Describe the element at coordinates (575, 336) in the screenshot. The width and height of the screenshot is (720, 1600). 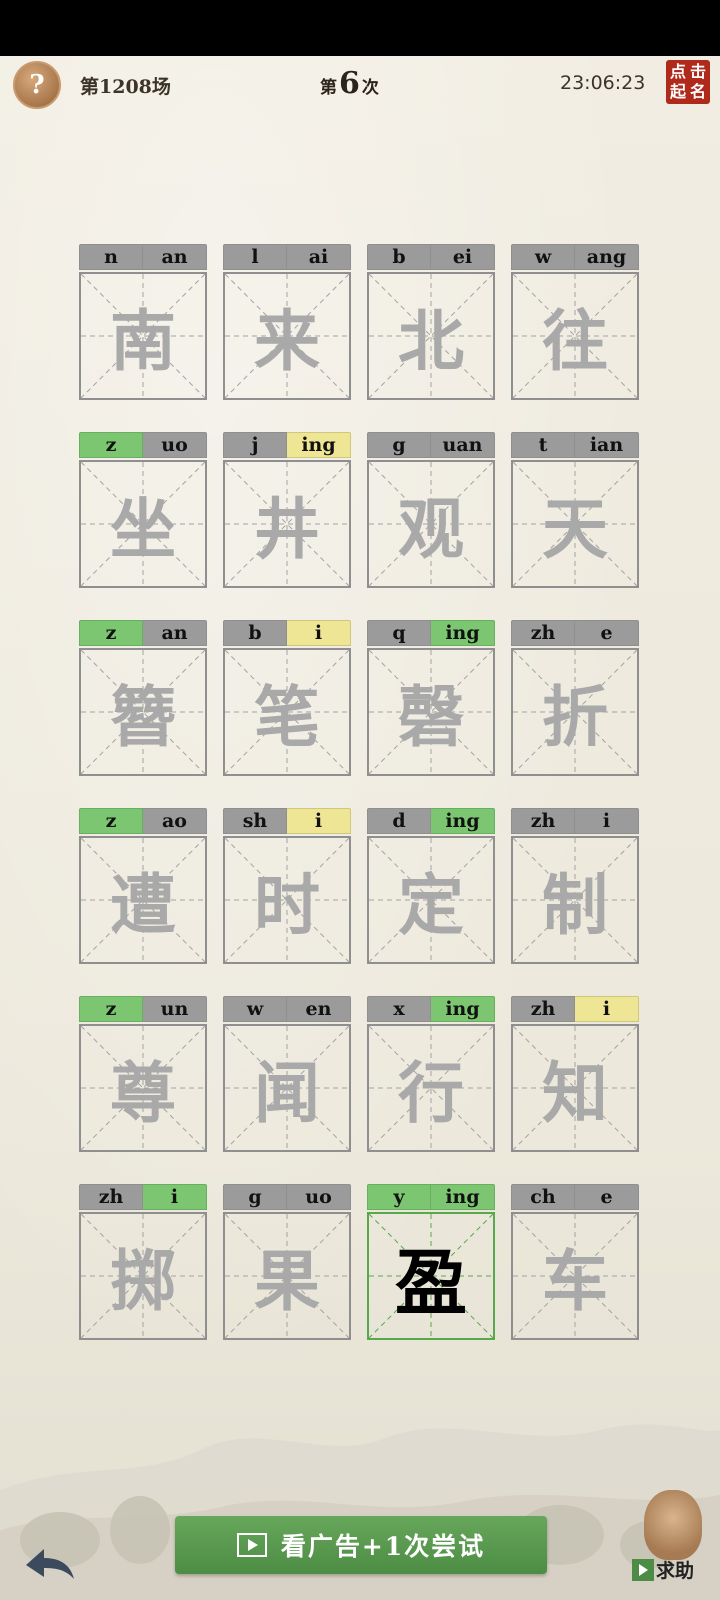
I see `tianzige-box: 往` at that location.